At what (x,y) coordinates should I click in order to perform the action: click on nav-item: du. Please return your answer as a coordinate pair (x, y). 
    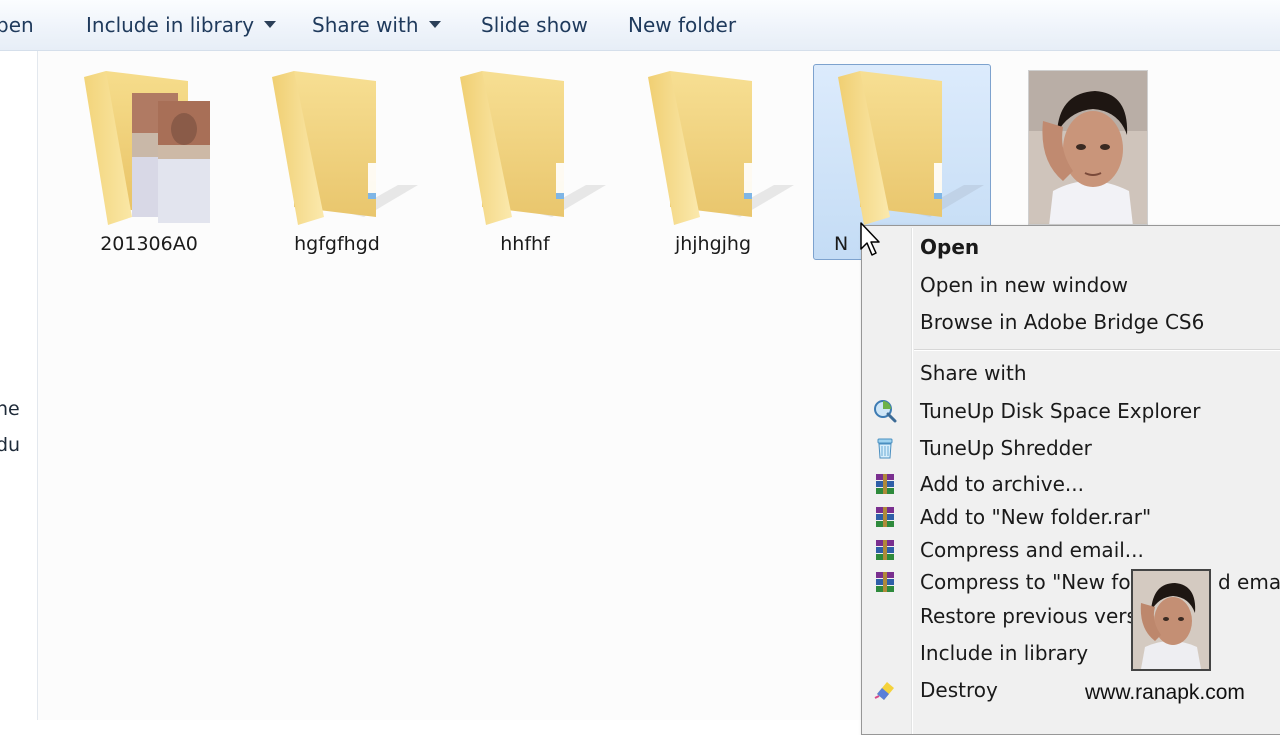
    Looking at the image, I should click on (10, 445).